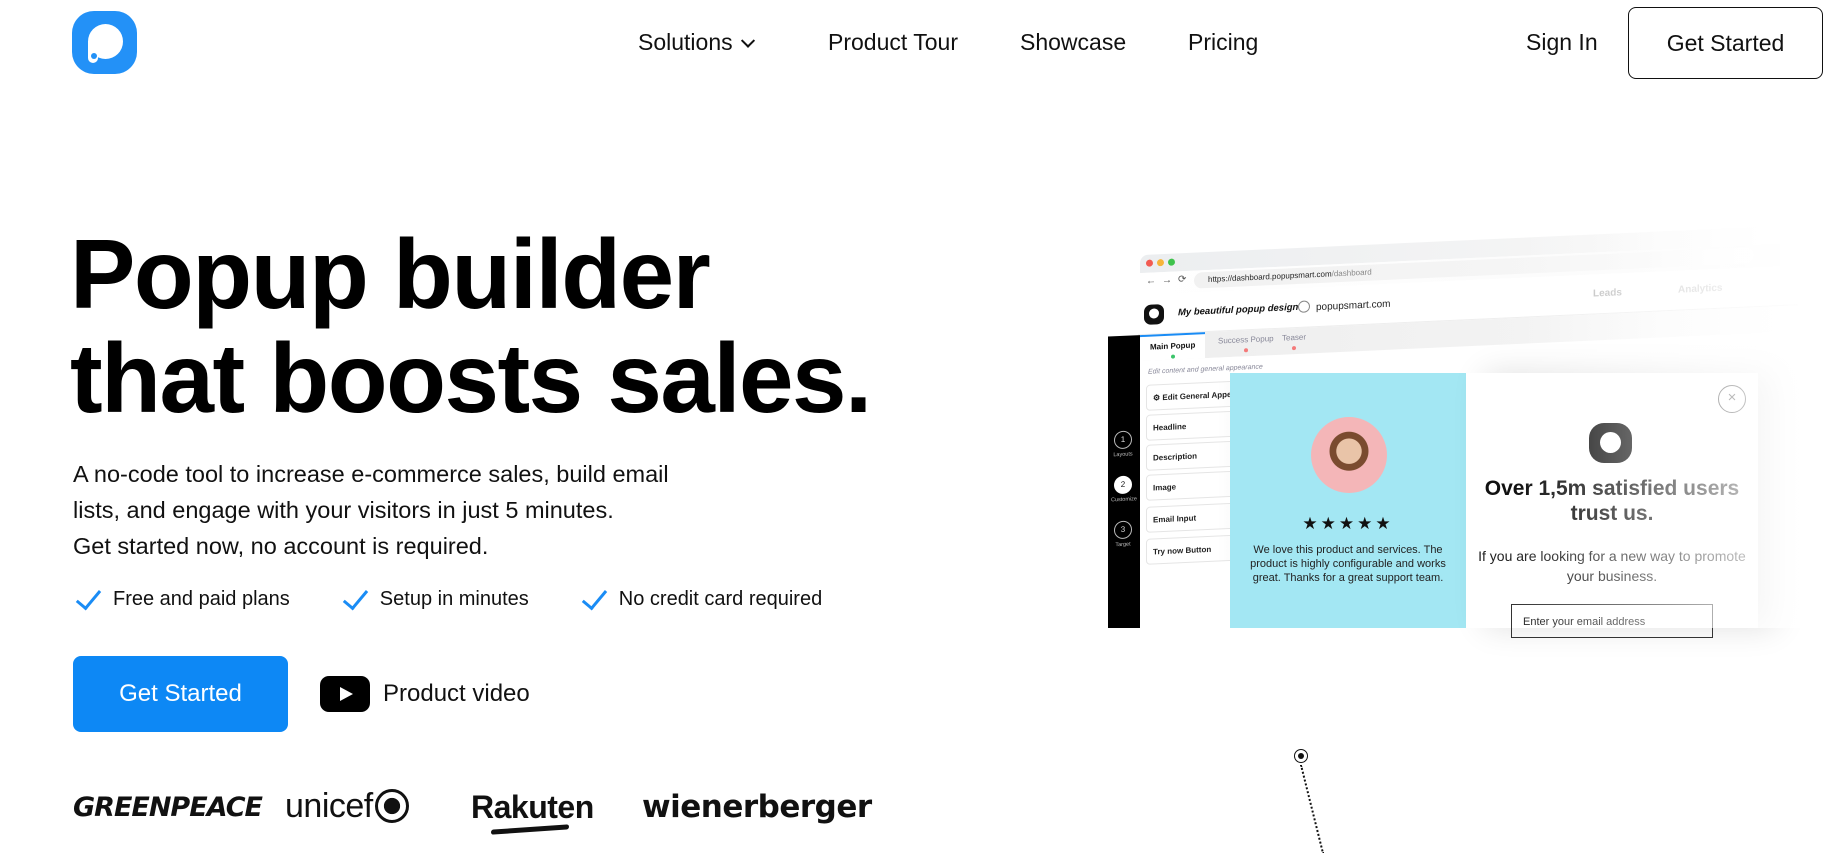 The width and height of the screenshot is (1826, 853). What do you see at coordinates (1073, 42) in the screenshot?
I see `nav-showcase: Showcase` at bounding box center [1073, 42].